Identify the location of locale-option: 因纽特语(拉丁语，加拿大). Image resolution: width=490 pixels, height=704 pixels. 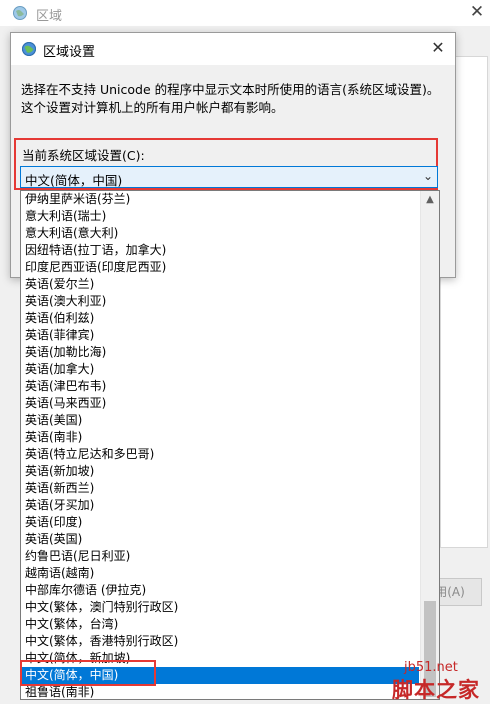
(220, 250).